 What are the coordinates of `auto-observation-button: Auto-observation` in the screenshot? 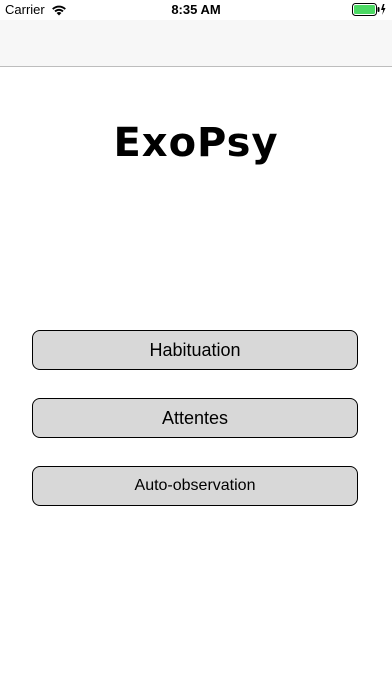 It's located at (195, 486).